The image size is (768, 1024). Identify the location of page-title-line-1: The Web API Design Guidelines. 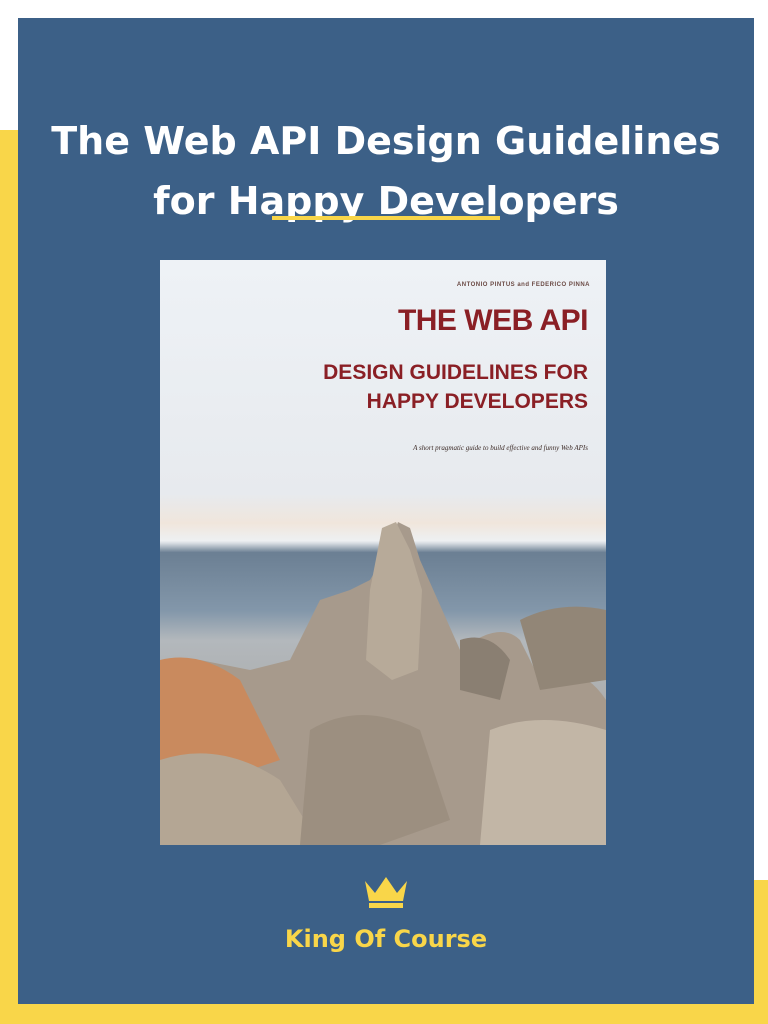
(386, 141).